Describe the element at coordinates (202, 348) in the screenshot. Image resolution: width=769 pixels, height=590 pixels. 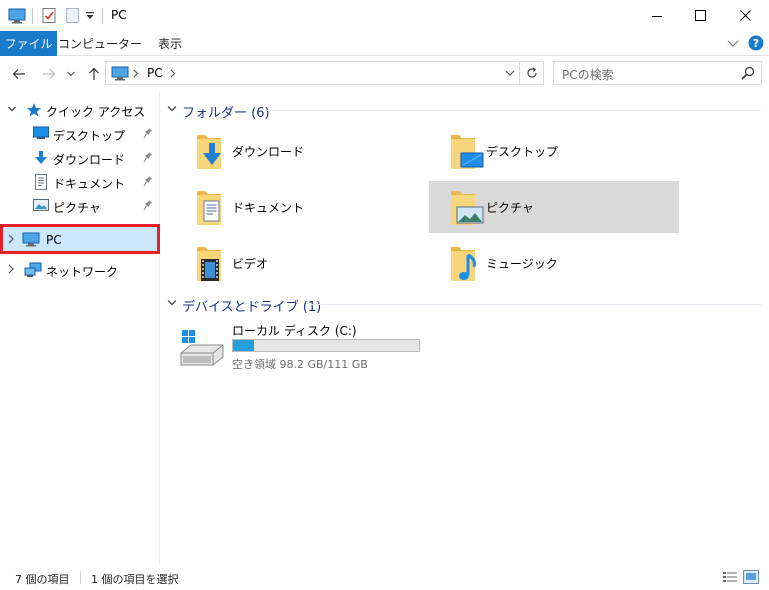
I see `hard-drive-icon` at that location.